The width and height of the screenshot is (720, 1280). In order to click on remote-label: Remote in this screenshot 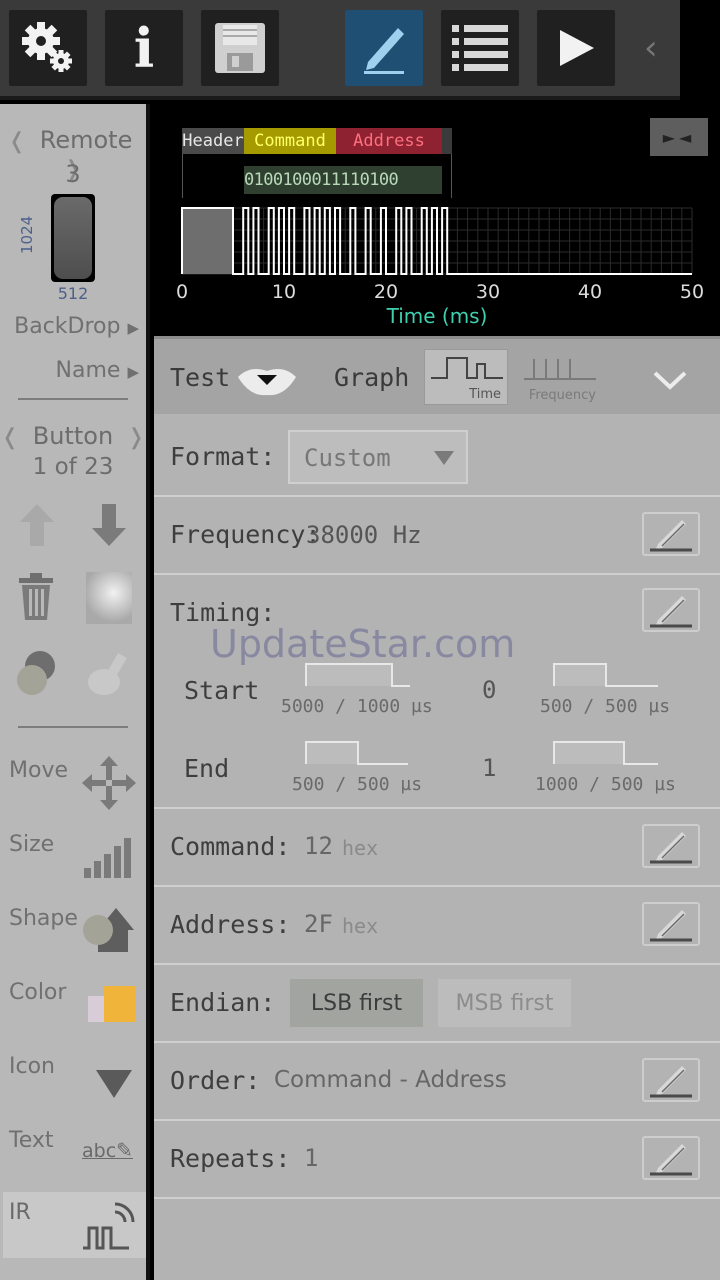, I will do `click(86, 140)`.